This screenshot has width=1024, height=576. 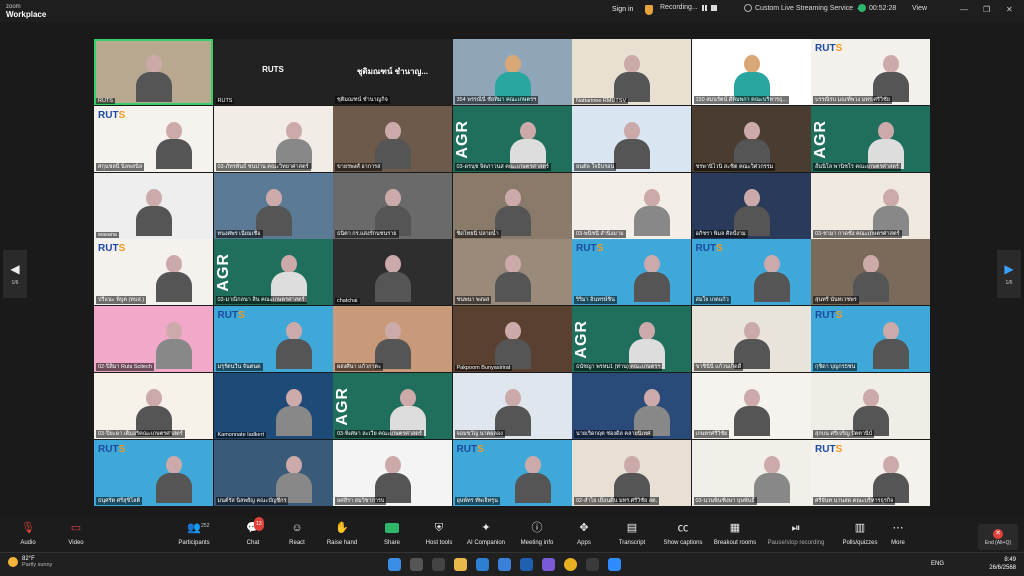 I want to click on outlook-icon, so click(x=504, y=564).